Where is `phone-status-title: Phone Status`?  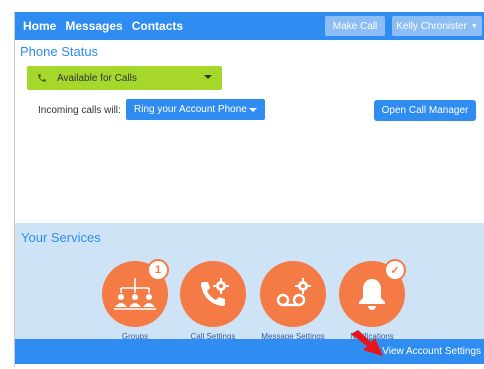
phone-status-title: Phone Status is located at coordinates (59, 51).